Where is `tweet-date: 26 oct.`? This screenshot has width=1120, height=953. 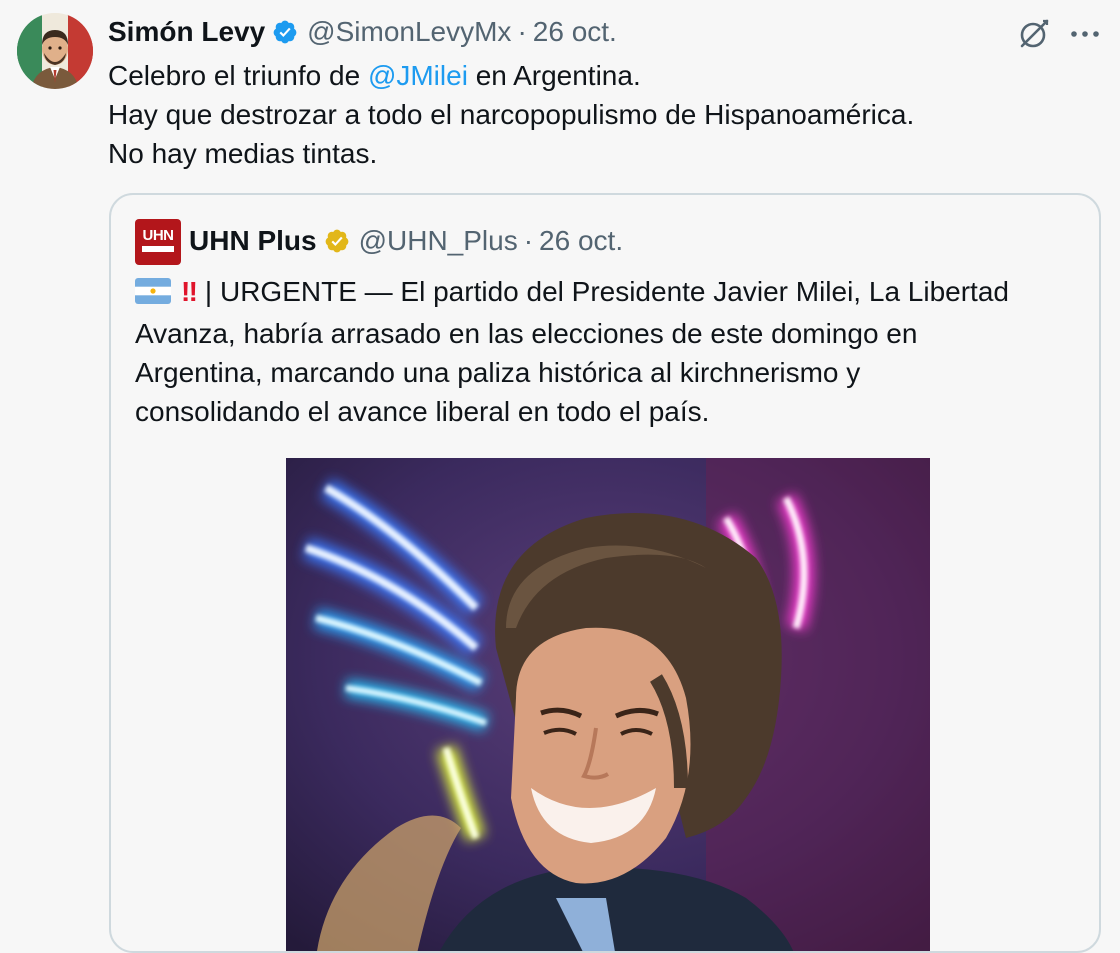 tweet-date: 26 oct. is located at coordinates (575, 32).